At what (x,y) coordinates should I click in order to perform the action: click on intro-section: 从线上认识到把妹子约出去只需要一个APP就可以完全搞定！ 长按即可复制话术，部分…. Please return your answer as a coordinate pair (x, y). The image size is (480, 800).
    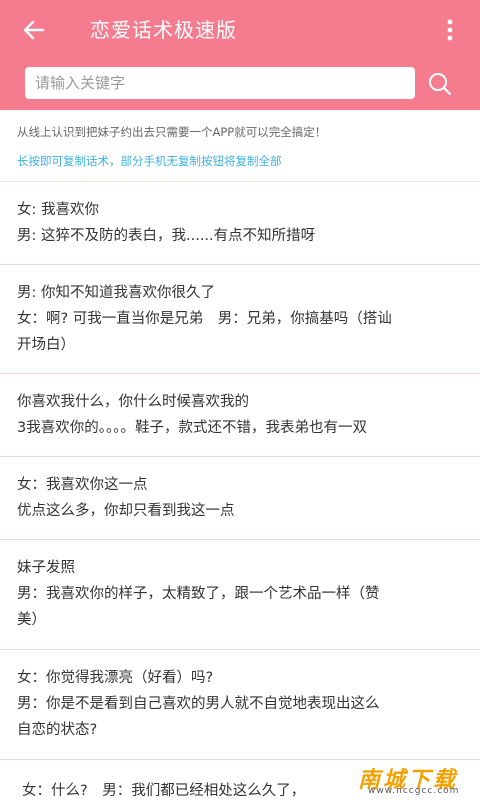
    Looking at the image, I should click on (240, 146).